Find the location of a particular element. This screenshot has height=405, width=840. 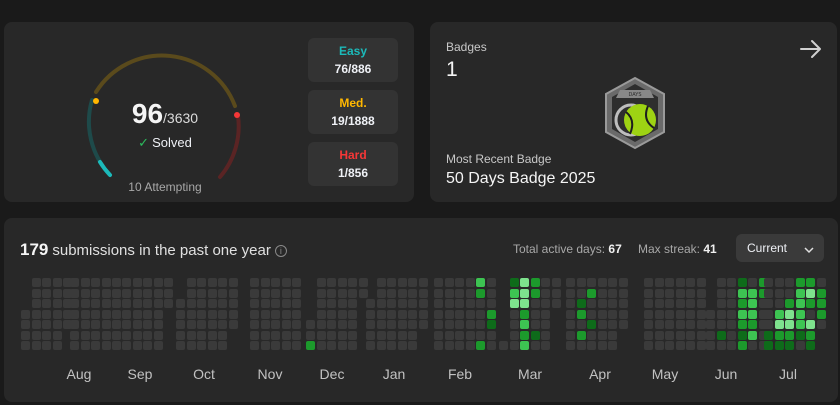

arrow-right-icon is located at coordinates (811, 49).